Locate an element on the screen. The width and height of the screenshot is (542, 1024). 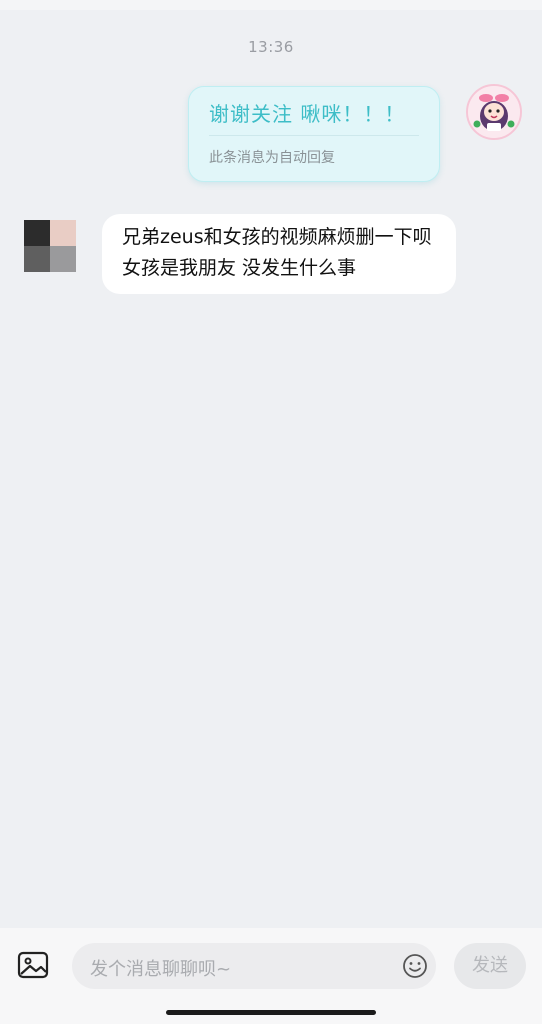
incoming-message-bubble: 兄弟zeus和女孩的视频麻烦删一下呗 女孩是我朋友 没发生什么事 is located at coordinates (279, 254).